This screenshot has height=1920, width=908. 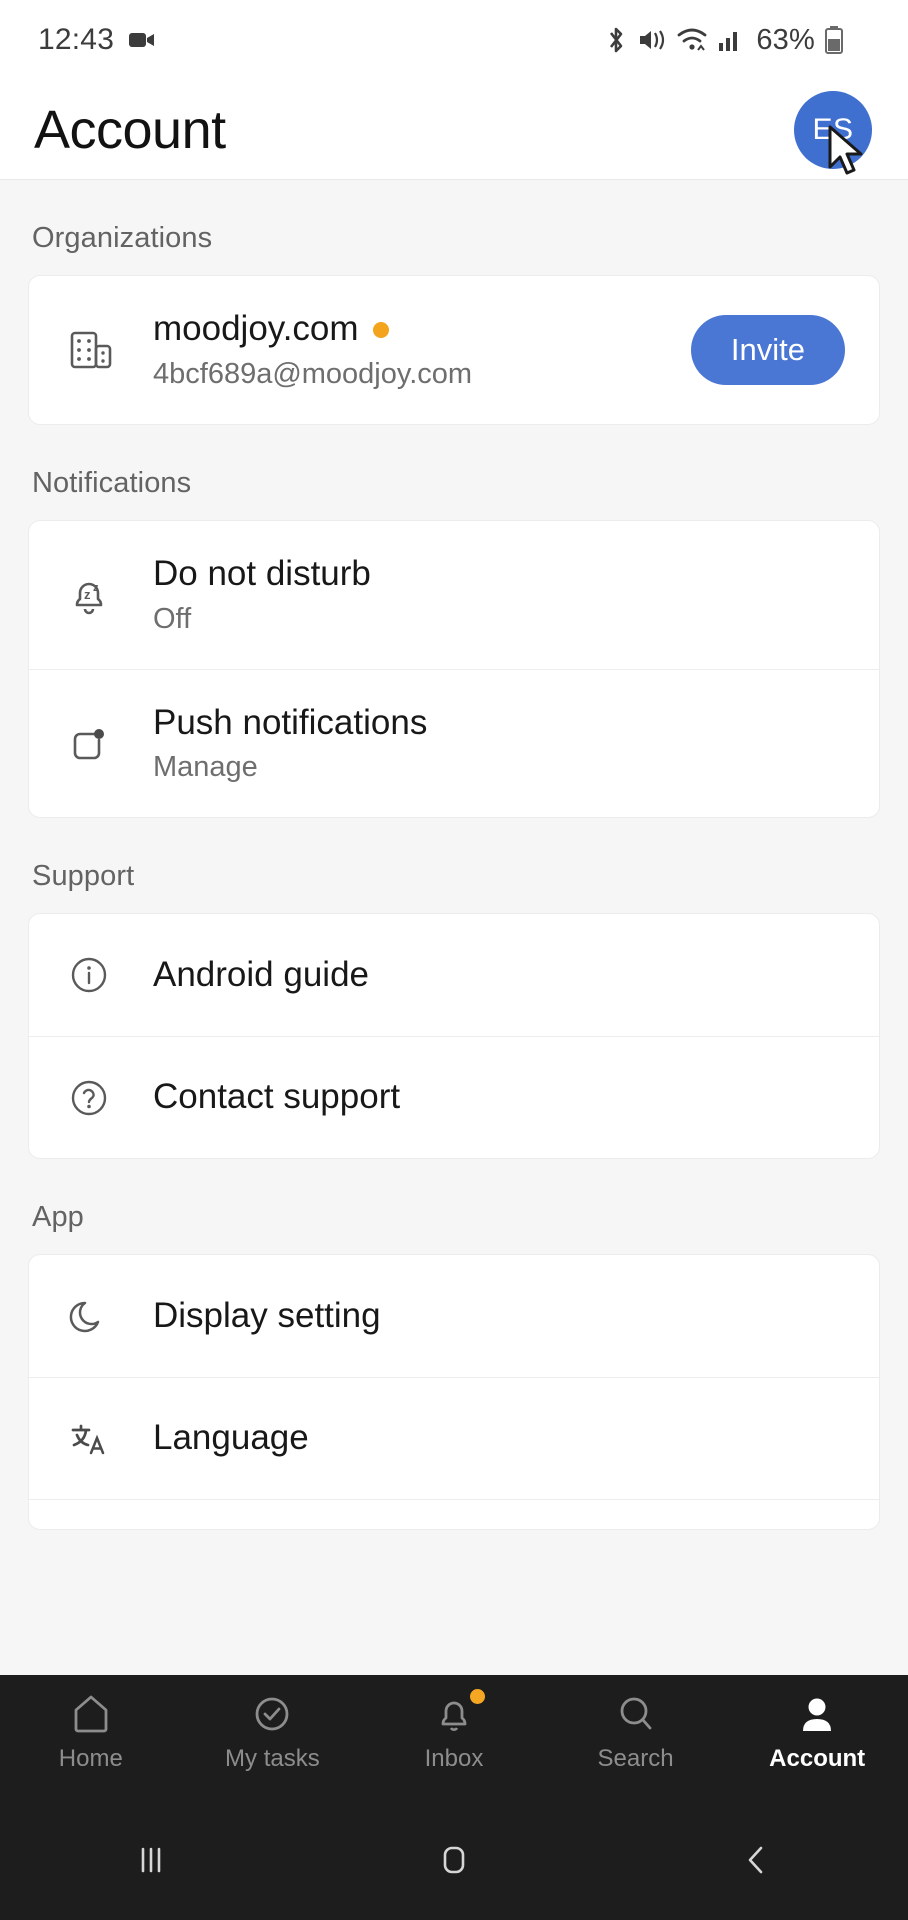 I want to click on video-record-icon, so click(x=142, y=40).